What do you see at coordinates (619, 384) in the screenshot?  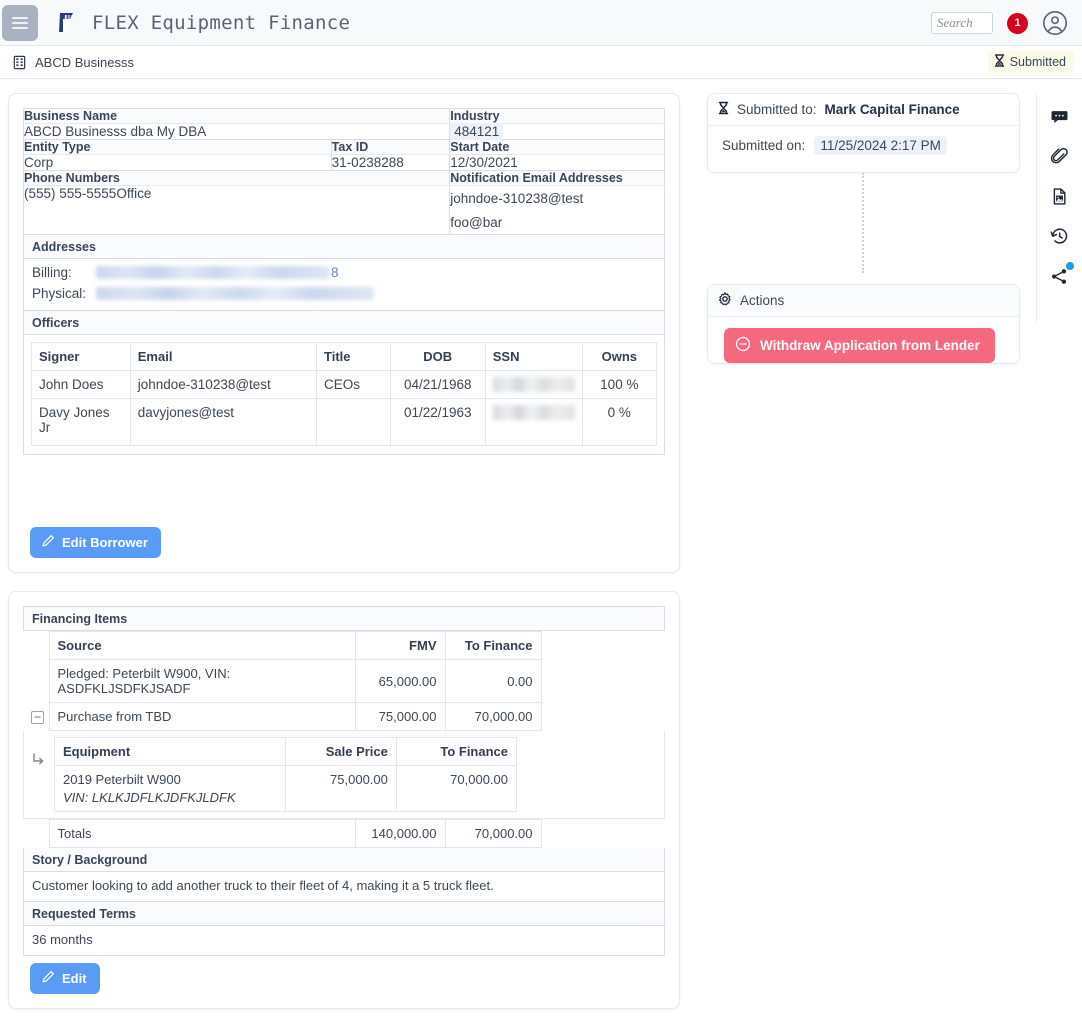 I see `officer-owns: 100 %` at bounding box center [619, 384].